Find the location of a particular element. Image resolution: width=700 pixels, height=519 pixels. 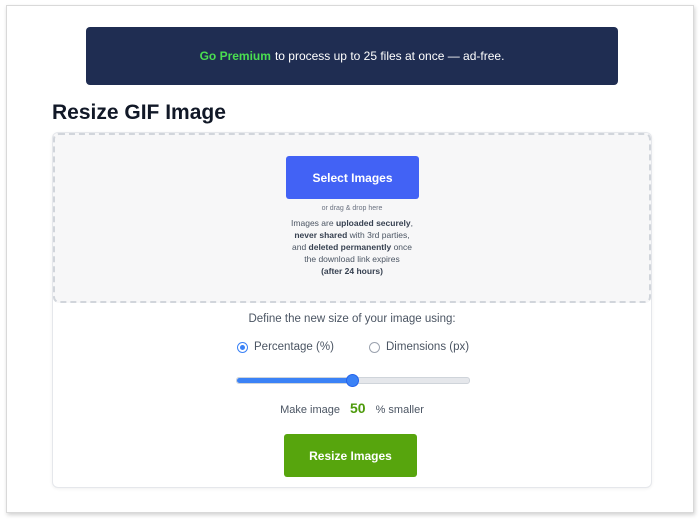

radio-dimensions: Dimensions (px) is located at coordinates (419, 347).